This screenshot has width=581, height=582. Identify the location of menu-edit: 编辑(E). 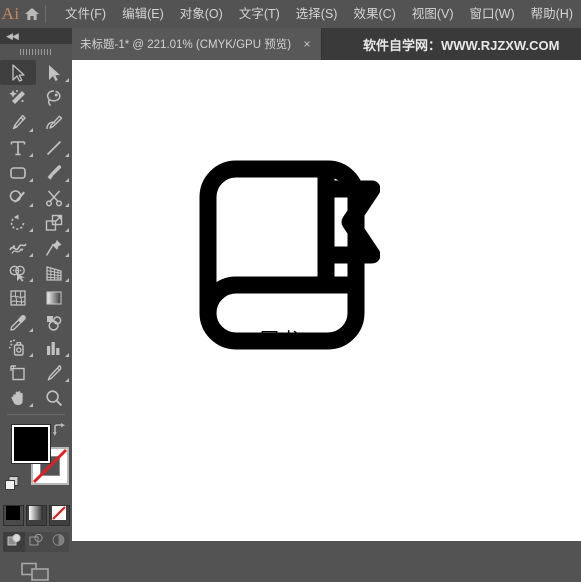
(143, 14).